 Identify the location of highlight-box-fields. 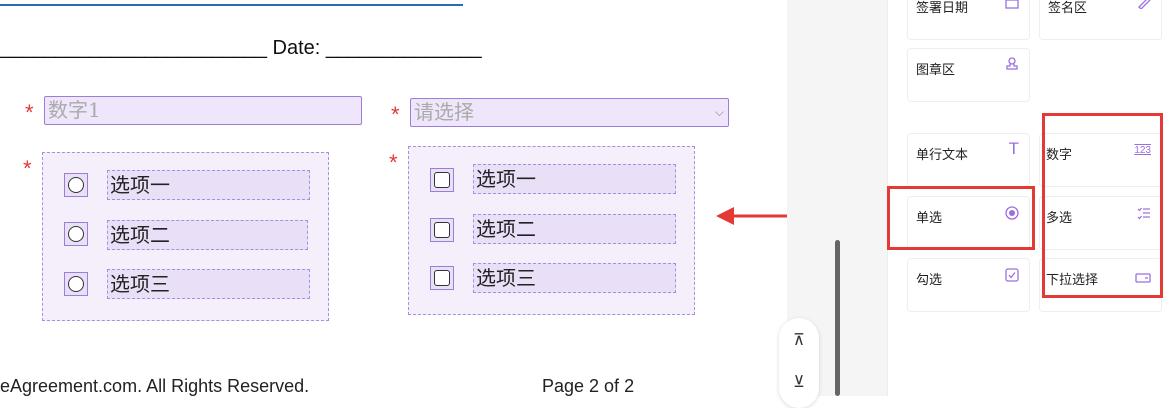
(1102, 205).